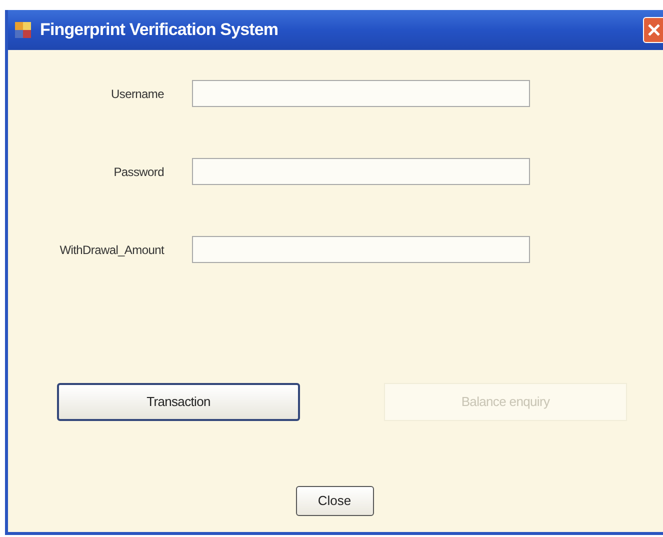 The width and height of the screenshot is (663, 537). I want to click on action-button: Transaction, so click(178, 402).